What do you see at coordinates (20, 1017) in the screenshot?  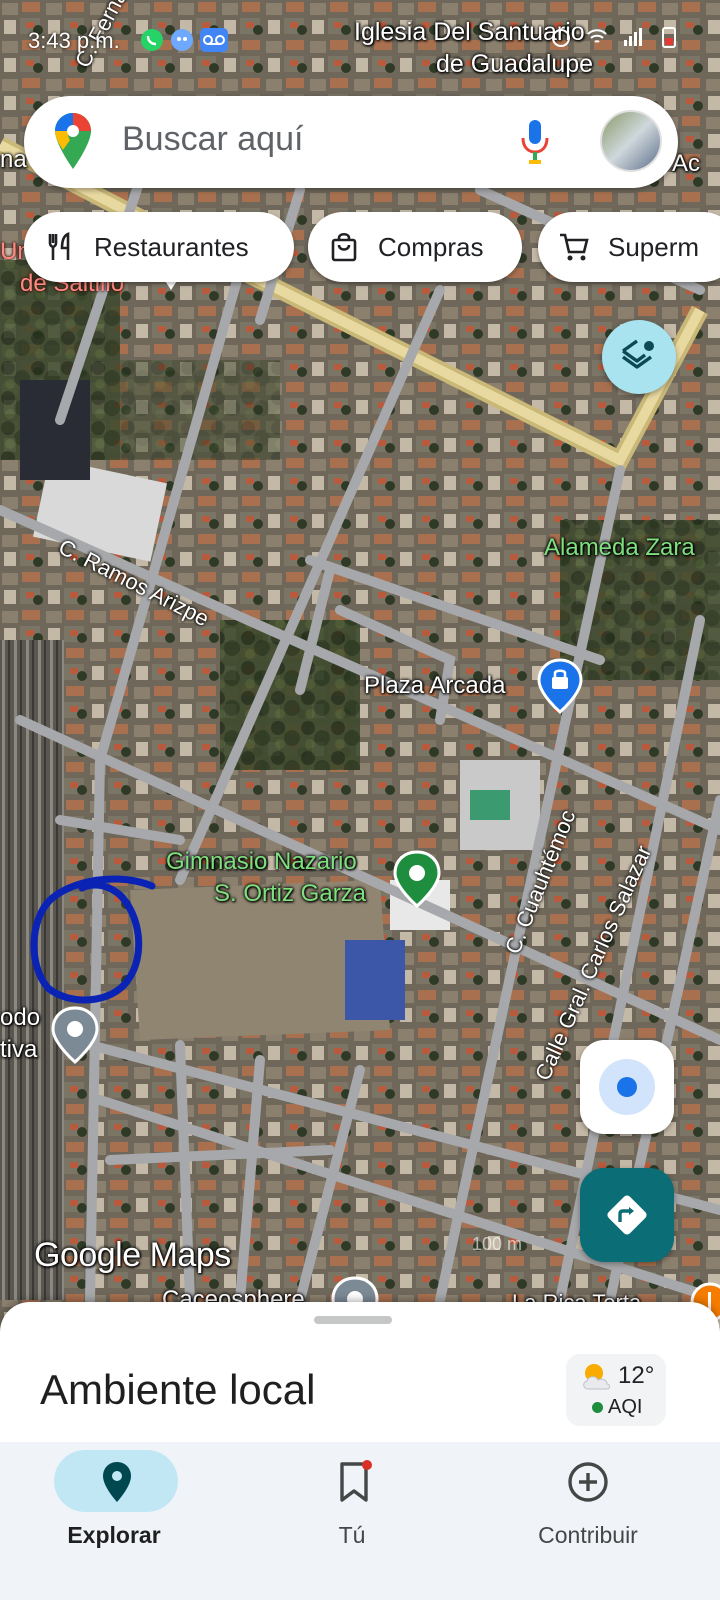 I see `place-label-modo-line1: odo` at bounding box center [20, 1017].